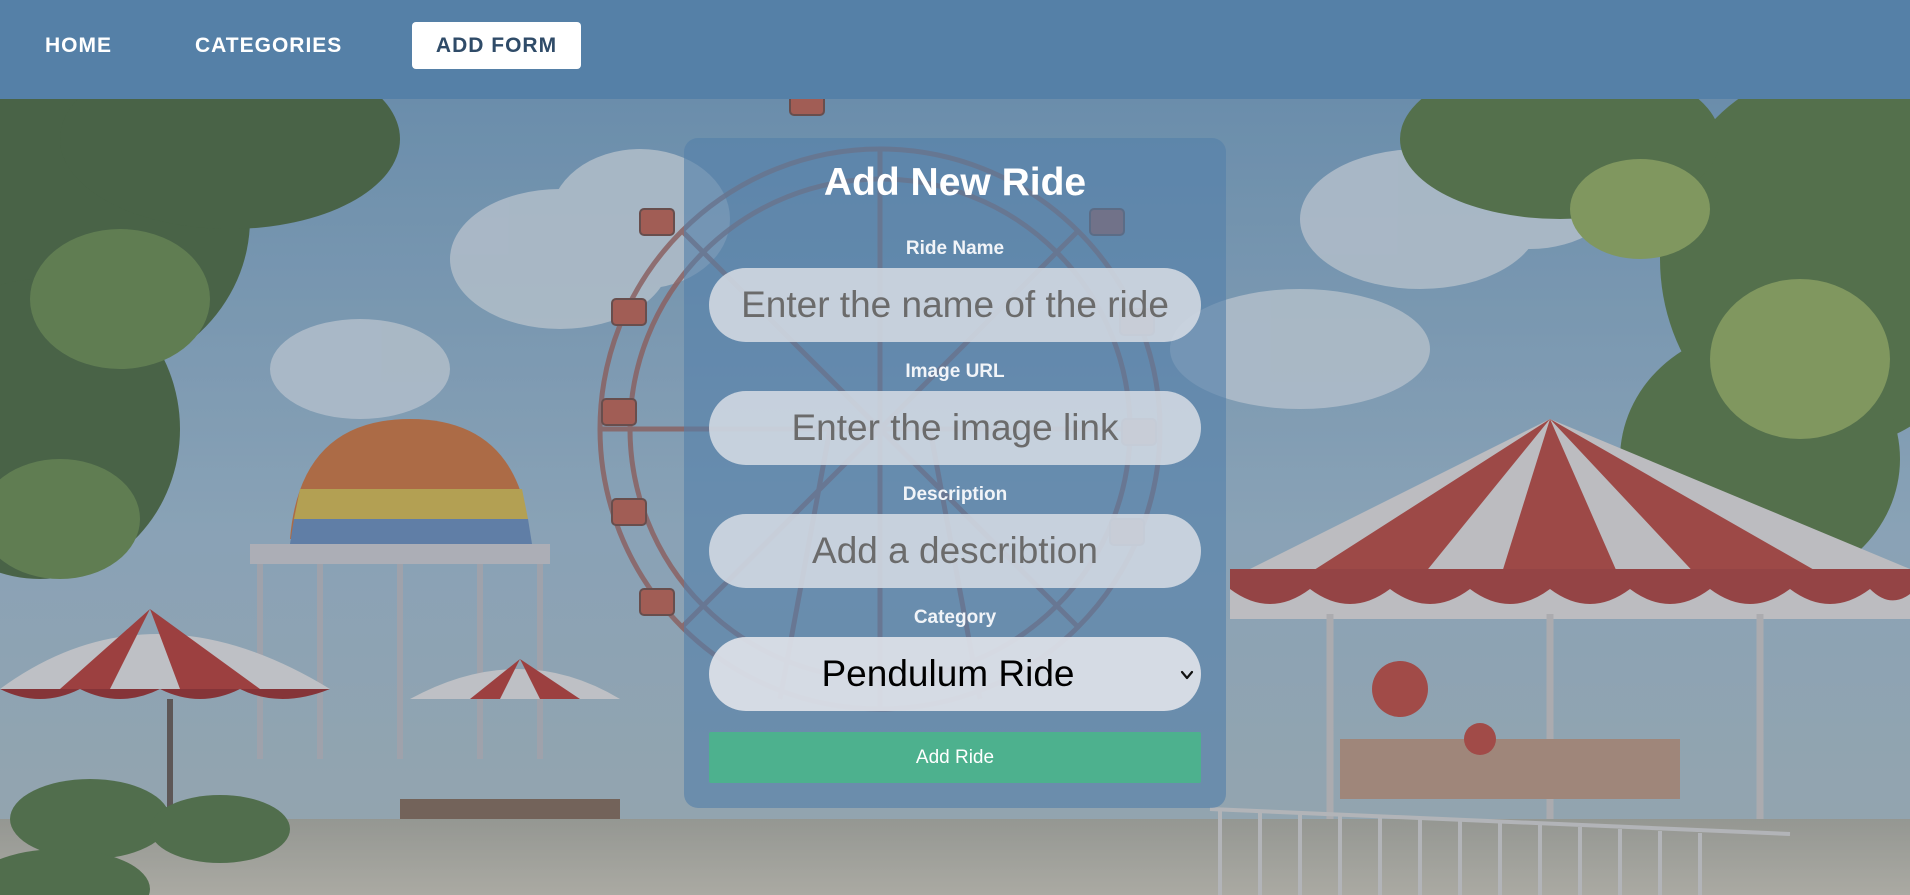  Describe the element at coordinates (955, 305) in the screenshot. I see `ride-name-input` at that location.